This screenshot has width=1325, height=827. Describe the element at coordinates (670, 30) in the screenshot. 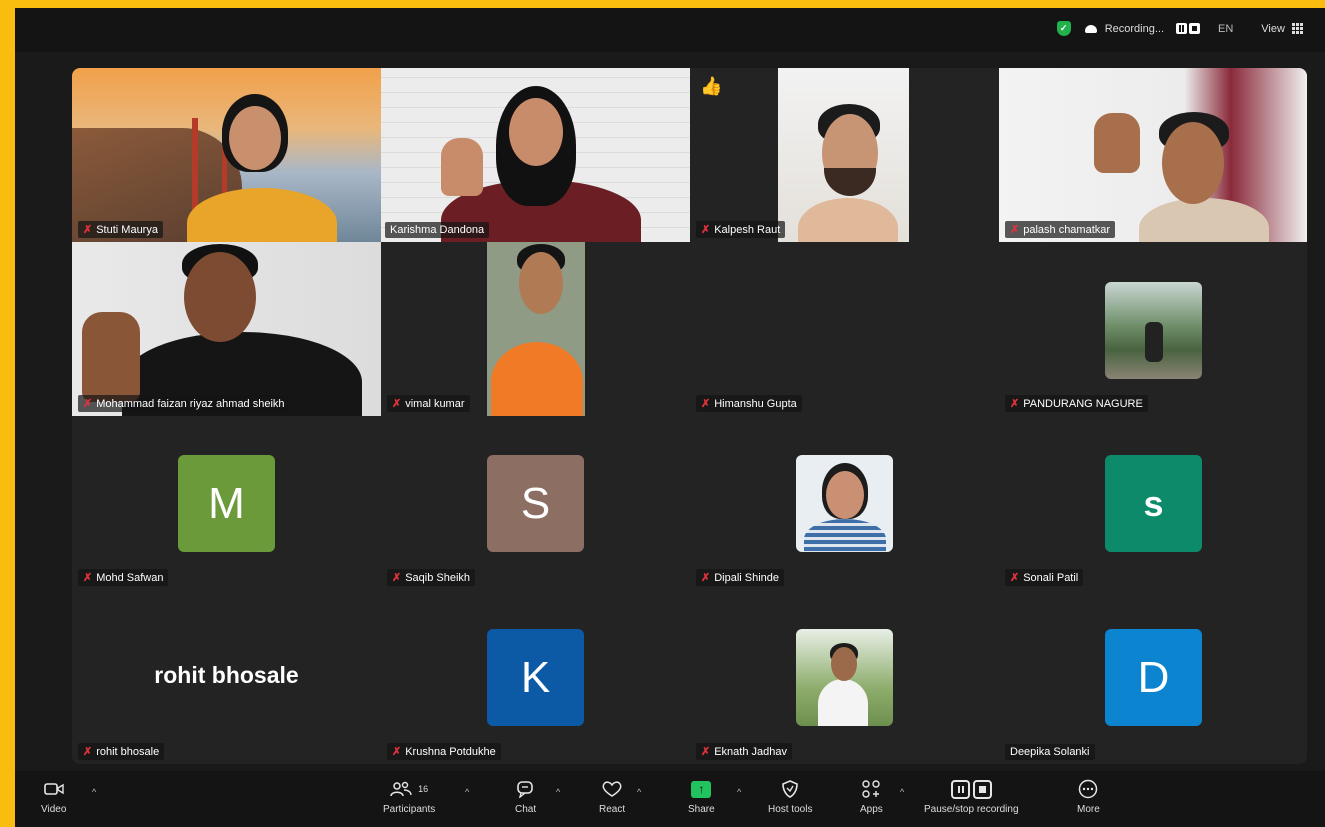

I see `top-bar: ✓ Recording... EN View` at that location.